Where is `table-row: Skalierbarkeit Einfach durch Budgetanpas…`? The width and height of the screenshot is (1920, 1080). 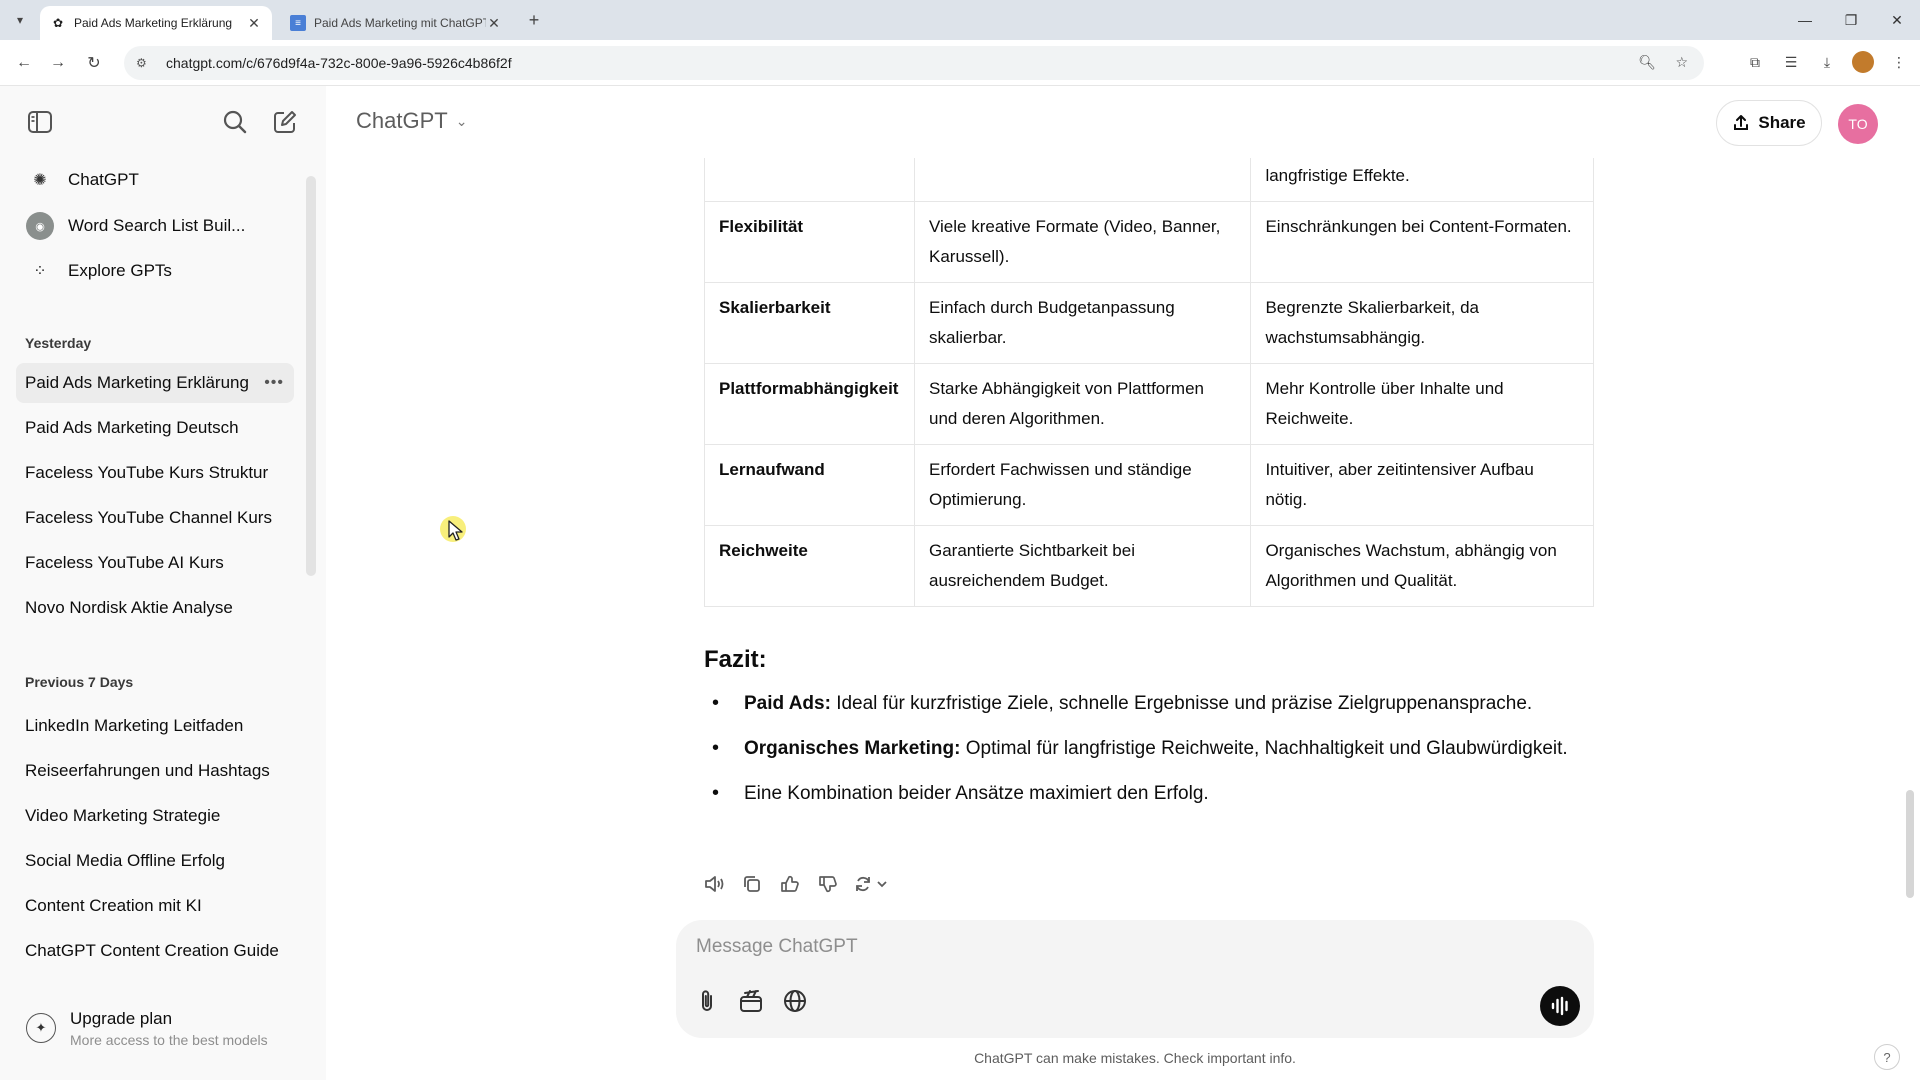 table-row: Skalierbarkeit Einfach durch Budgetanpas… is located at coordinates (1149, 323).